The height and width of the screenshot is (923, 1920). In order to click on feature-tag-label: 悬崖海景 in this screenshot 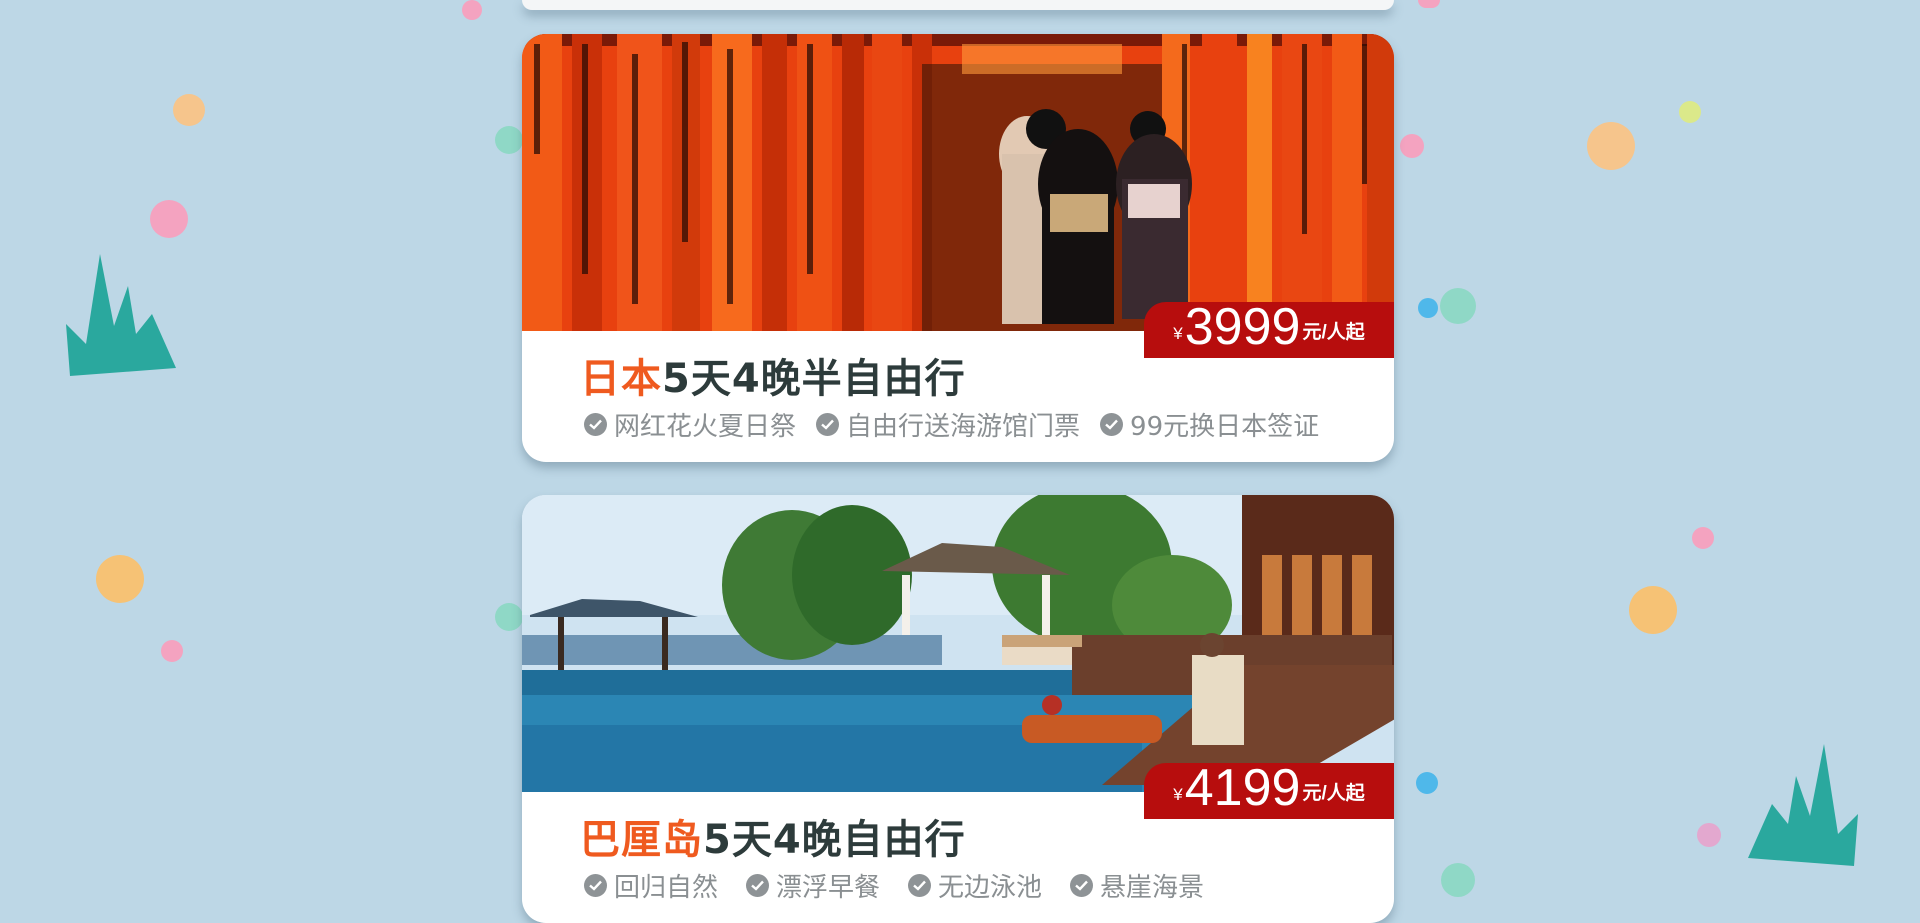, I will do `click(1152, 888)`.